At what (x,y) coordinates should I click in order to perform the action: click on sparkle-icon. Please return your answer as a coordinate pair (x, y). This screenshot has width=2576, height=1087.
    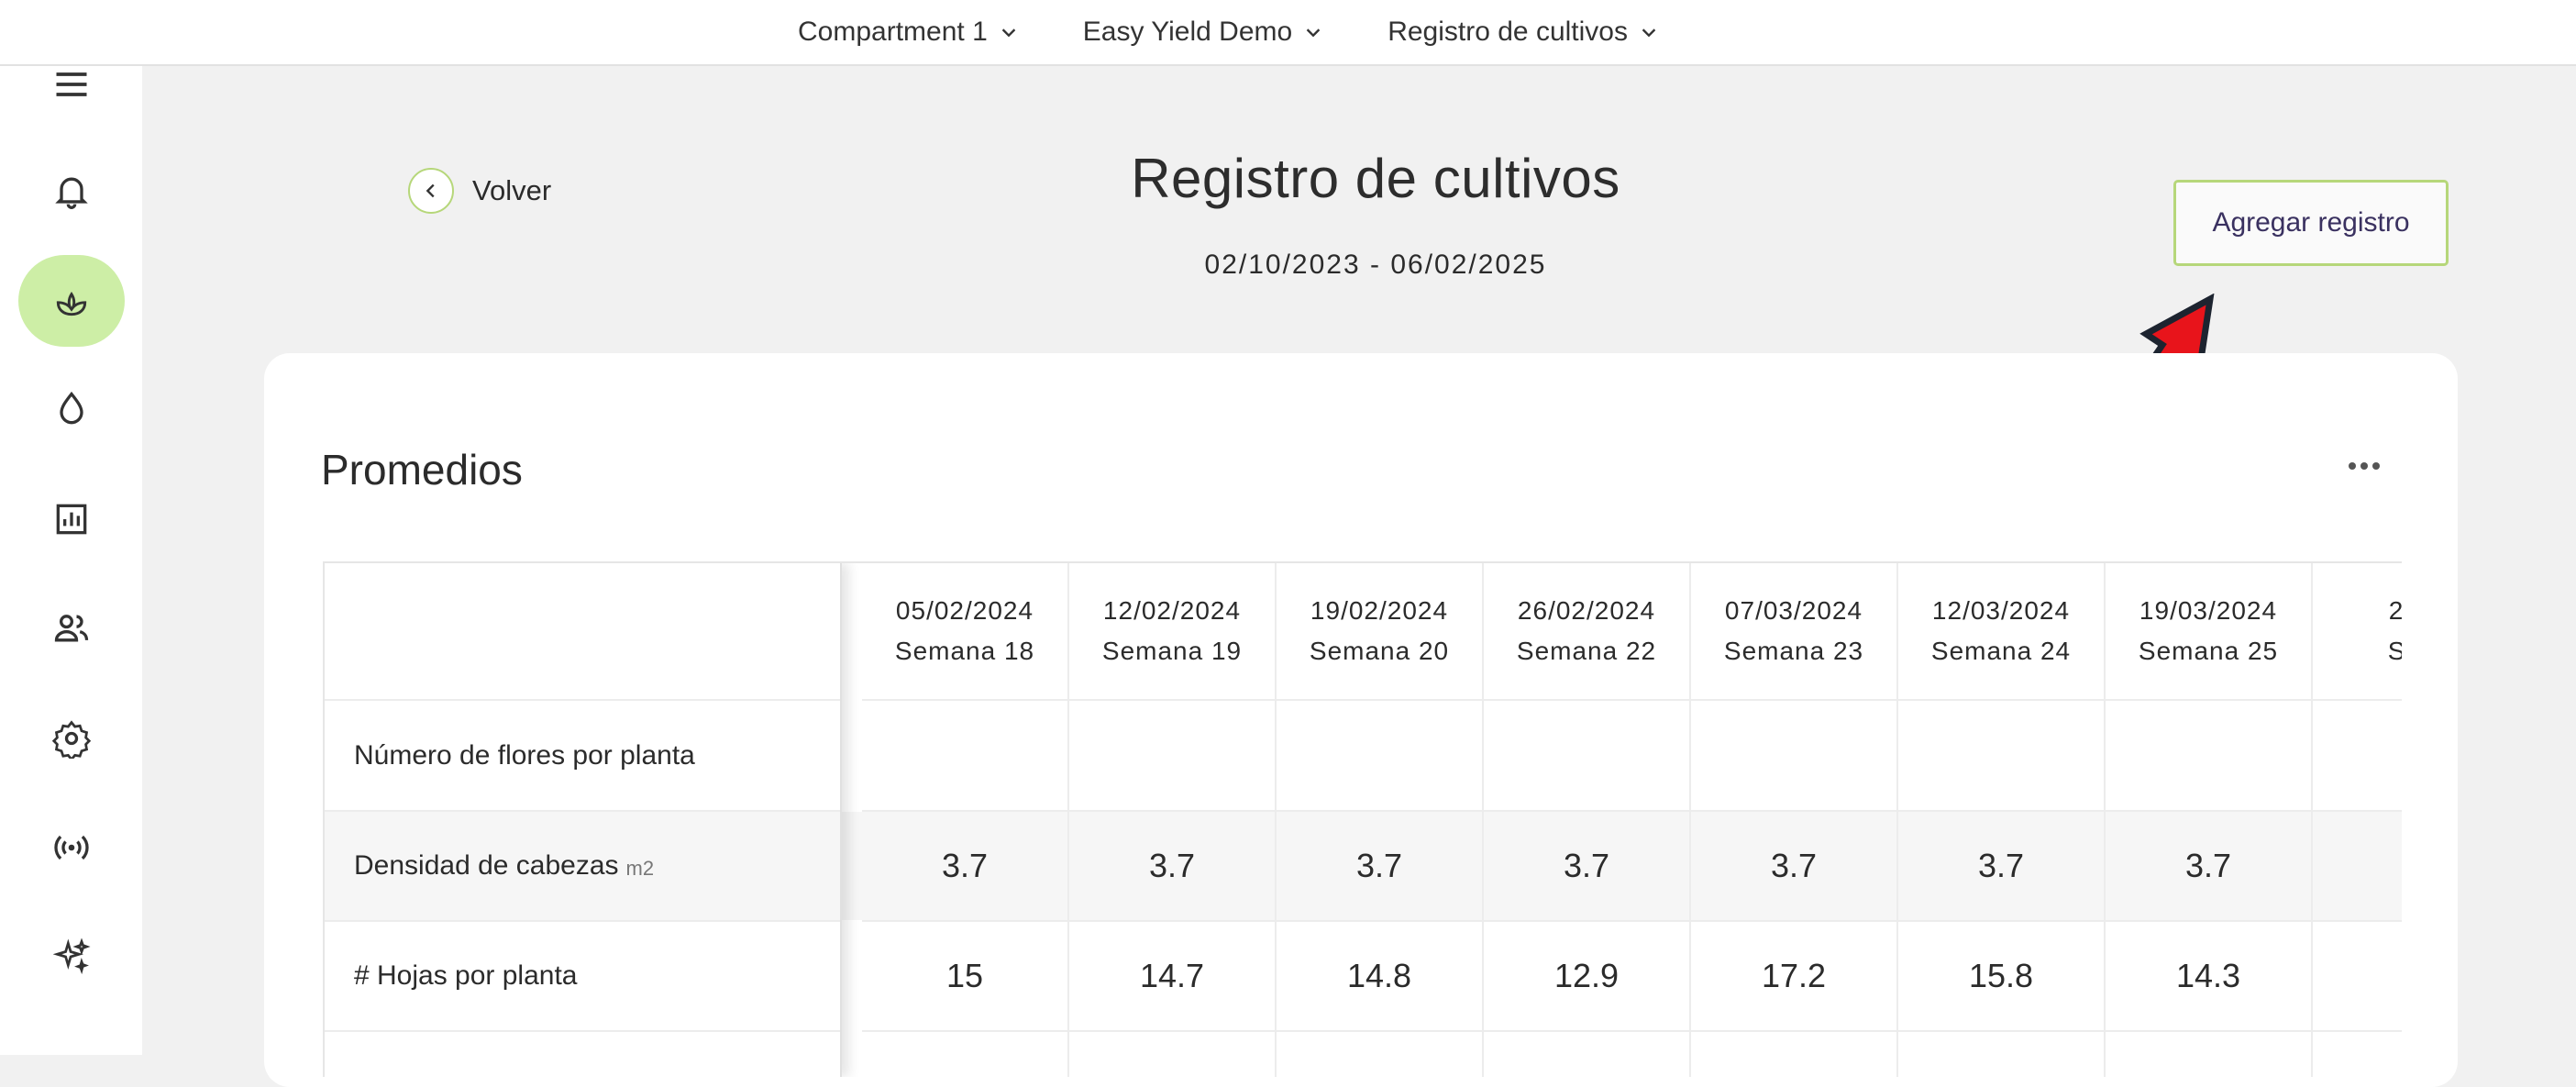
    Looking at the image, I should click on (71, 956).